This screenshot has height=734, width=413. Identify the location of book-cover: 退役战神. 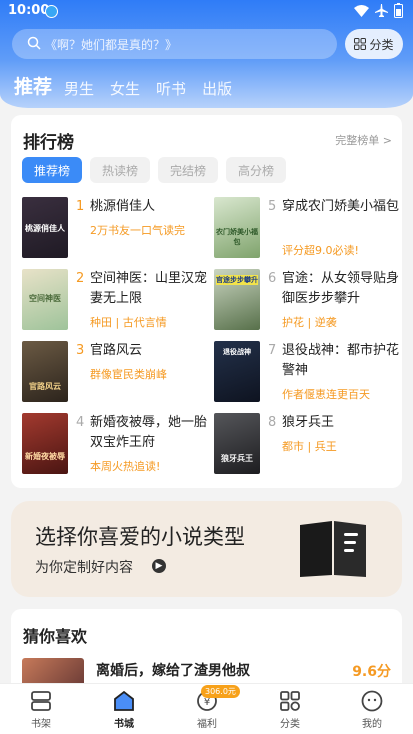
(237, 371).